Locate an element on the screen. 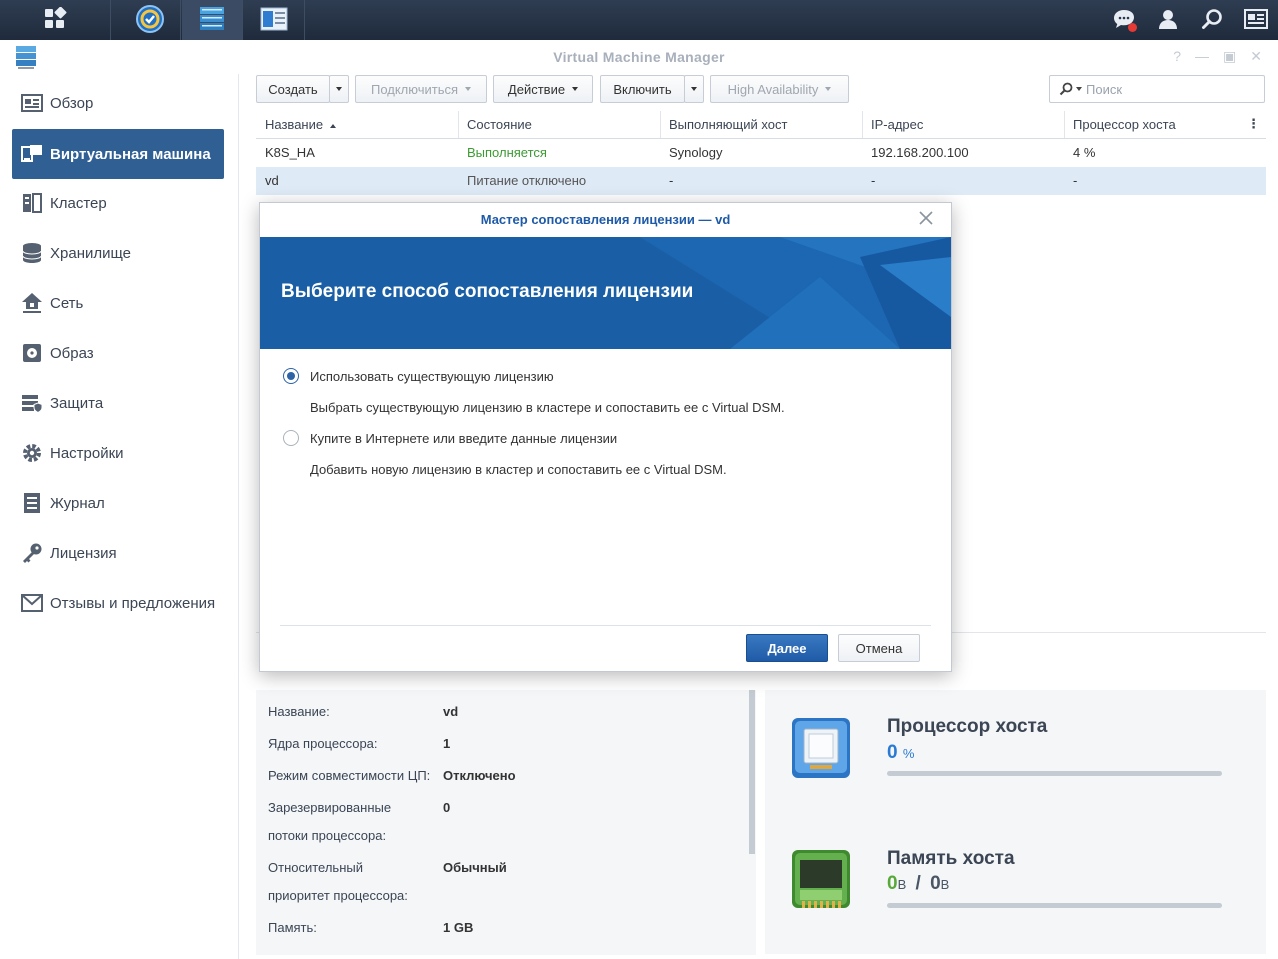 The height and width of the screenshot is (959, 1278). option-existing-license-label: Использовать существующую лицензию is located at coordinates (432, 376).